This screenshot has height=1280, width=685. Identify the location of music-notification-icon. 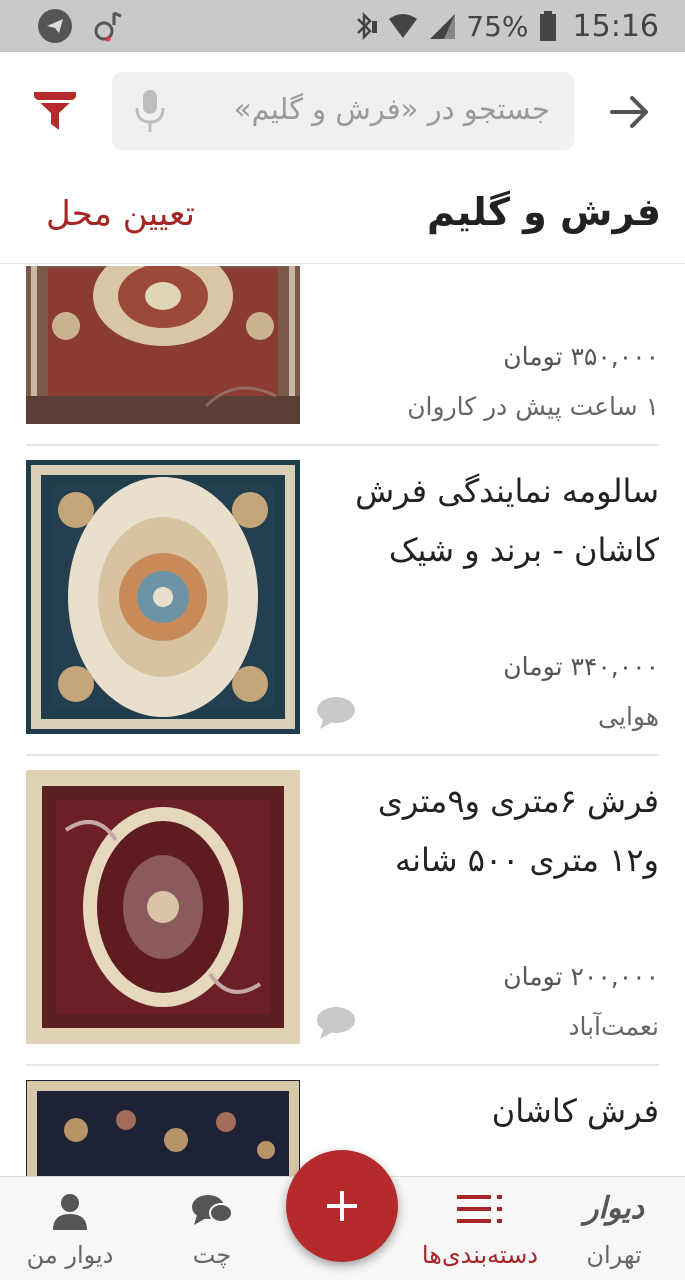
(108, 26).